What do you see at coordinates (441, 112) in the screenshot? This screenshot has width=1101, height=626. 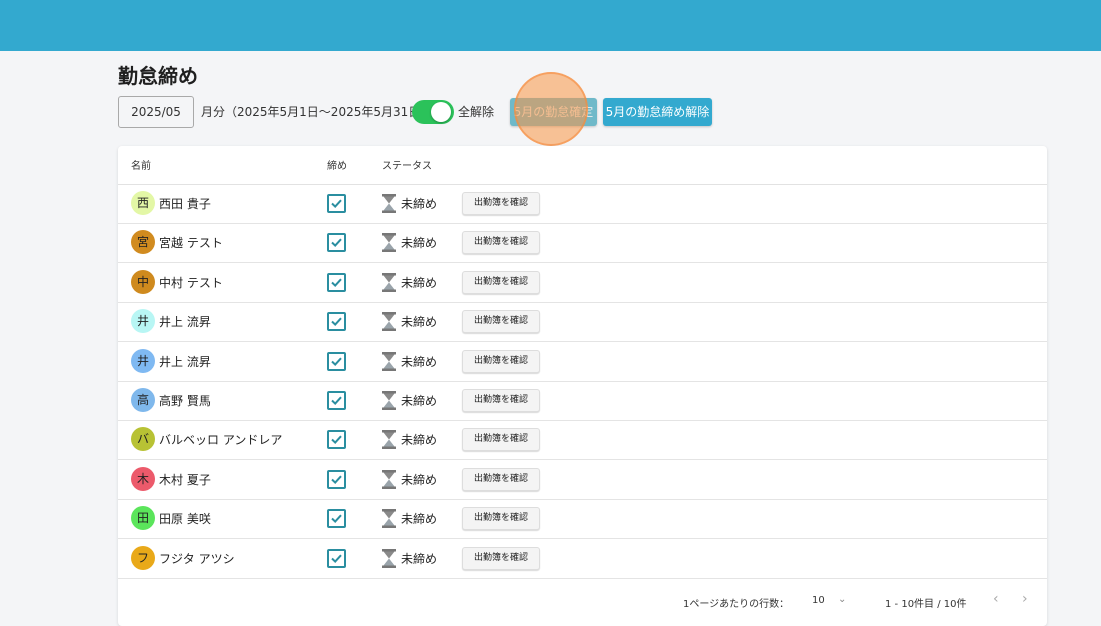 I see `toggle-knob` at bounding box center [441, 112].